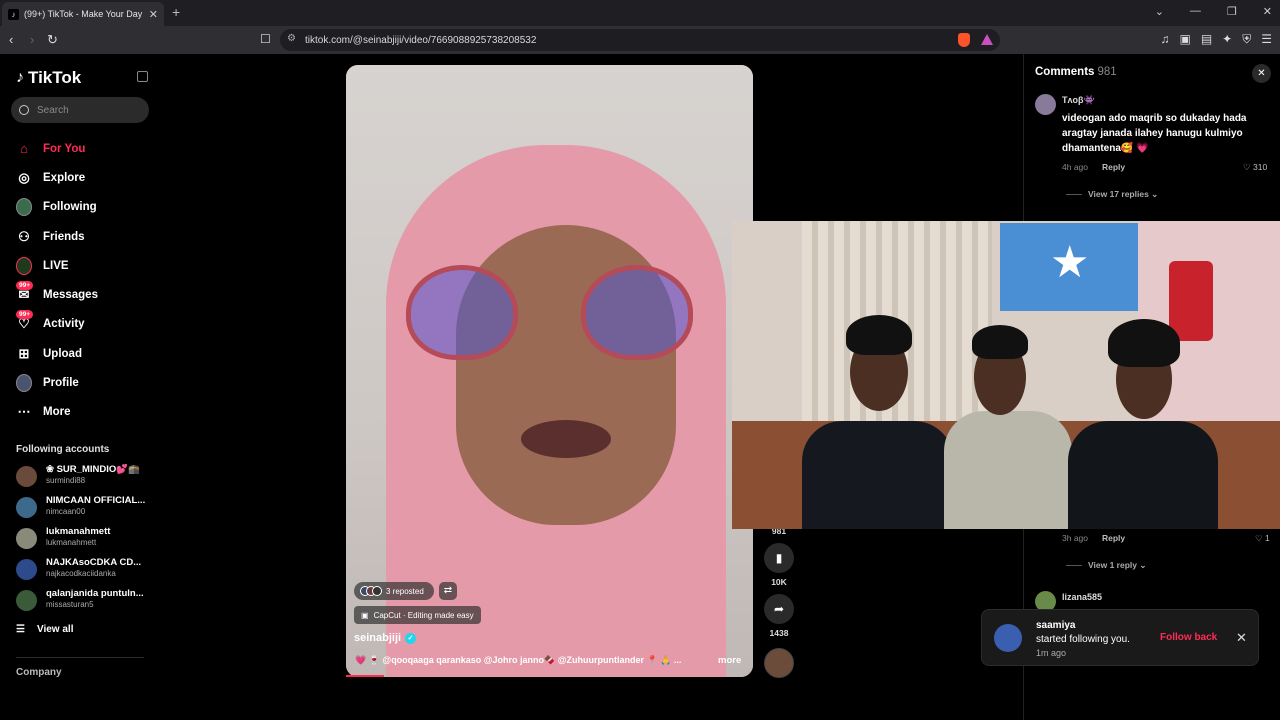  What do you see at coordinates (70, 207) in the screenshot?
I see `nav-label: Following` at bounding box center [70, 207].